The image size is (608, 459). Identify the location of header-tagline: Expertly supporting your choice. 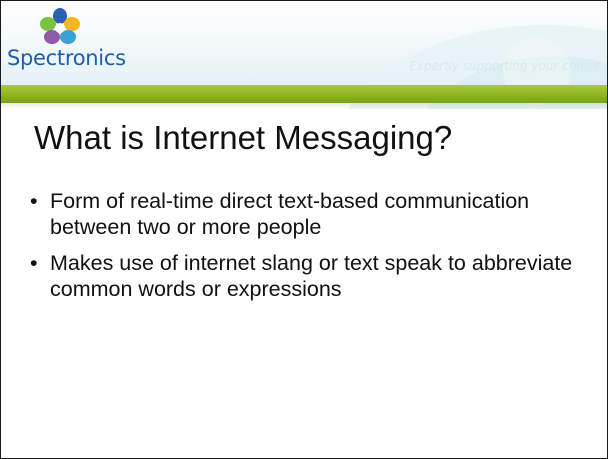
(505, 66).